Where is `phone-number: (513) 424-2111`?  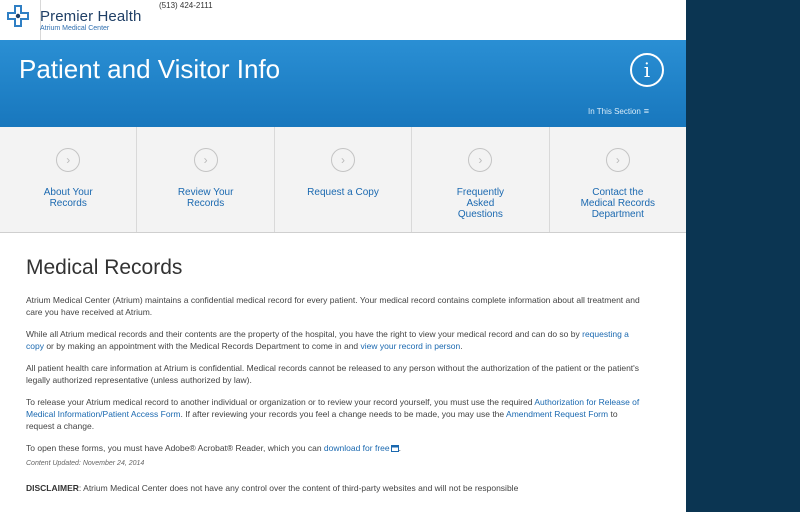 phone-number: (513) 424-2111 is located at coordinates (186, 5).